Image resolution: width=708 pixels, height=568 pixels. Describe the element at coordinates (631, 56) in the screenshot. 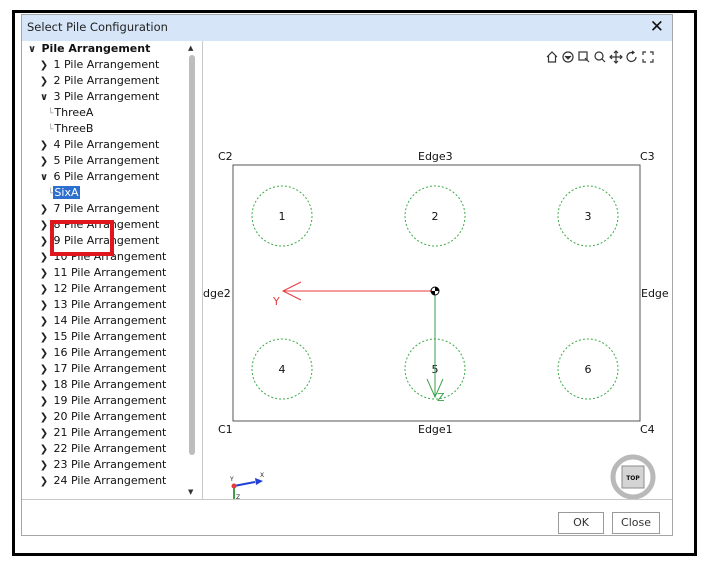

I see `rotate-icon` at that location.